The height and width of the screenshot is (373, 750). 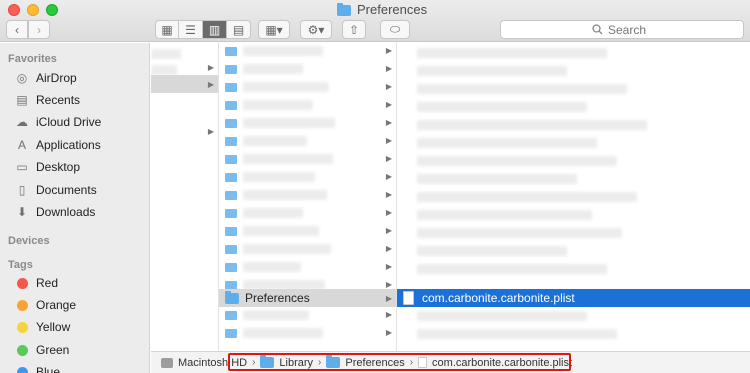 I want to click on path-segment-preferences: Preferences, so click(x=374, y=363).